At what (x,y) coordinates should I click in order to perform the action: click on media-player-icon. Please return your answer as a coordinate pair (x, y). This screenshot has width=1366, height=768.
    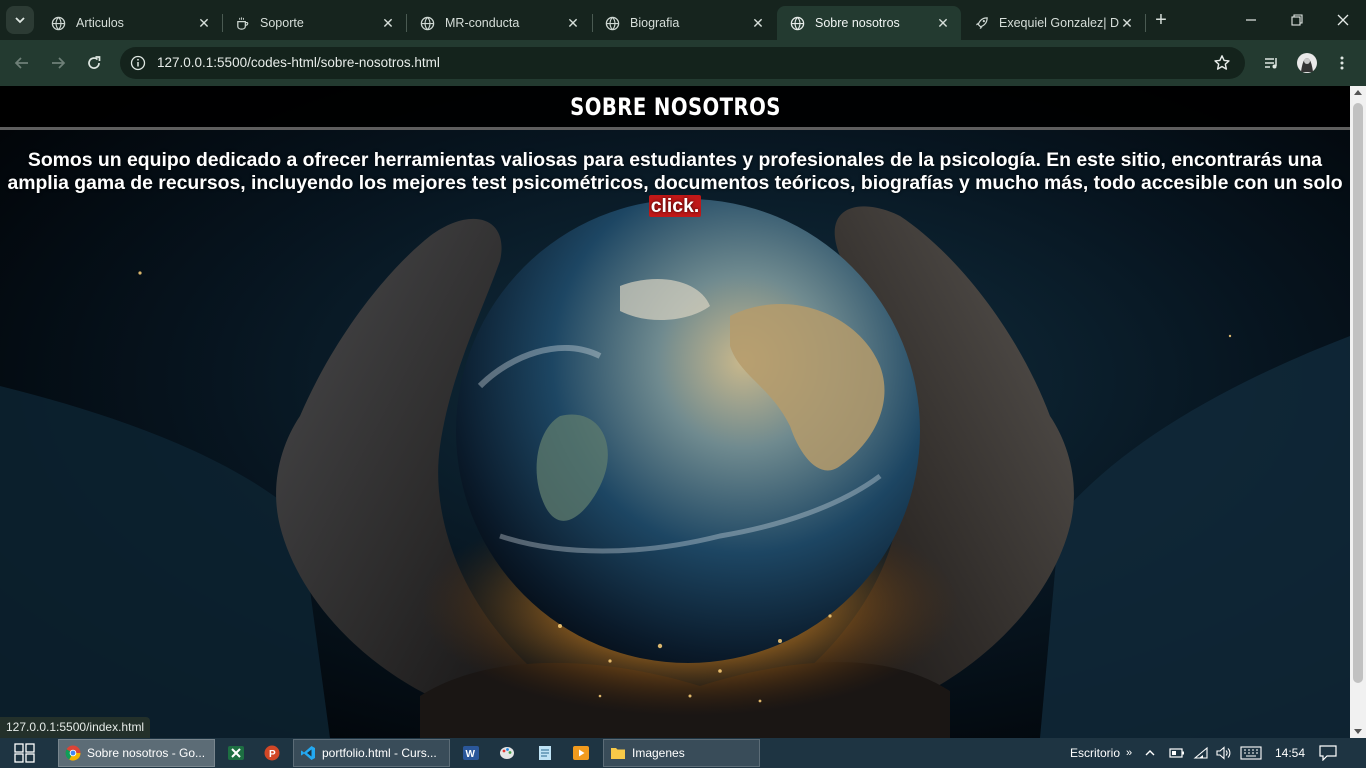
    Looking at the image, I should click on (581, 753).